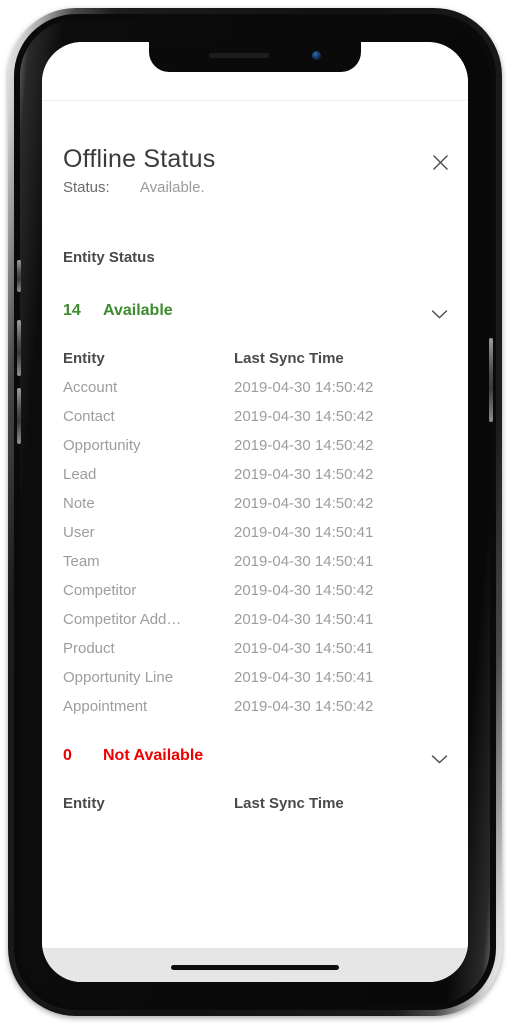 The height and width of the screenshot is (1024, 510). What do you see at coordinates (102, 445) in the screenshot?
I see `cell-entity: Opportunity` at bounding box center [102, 445].